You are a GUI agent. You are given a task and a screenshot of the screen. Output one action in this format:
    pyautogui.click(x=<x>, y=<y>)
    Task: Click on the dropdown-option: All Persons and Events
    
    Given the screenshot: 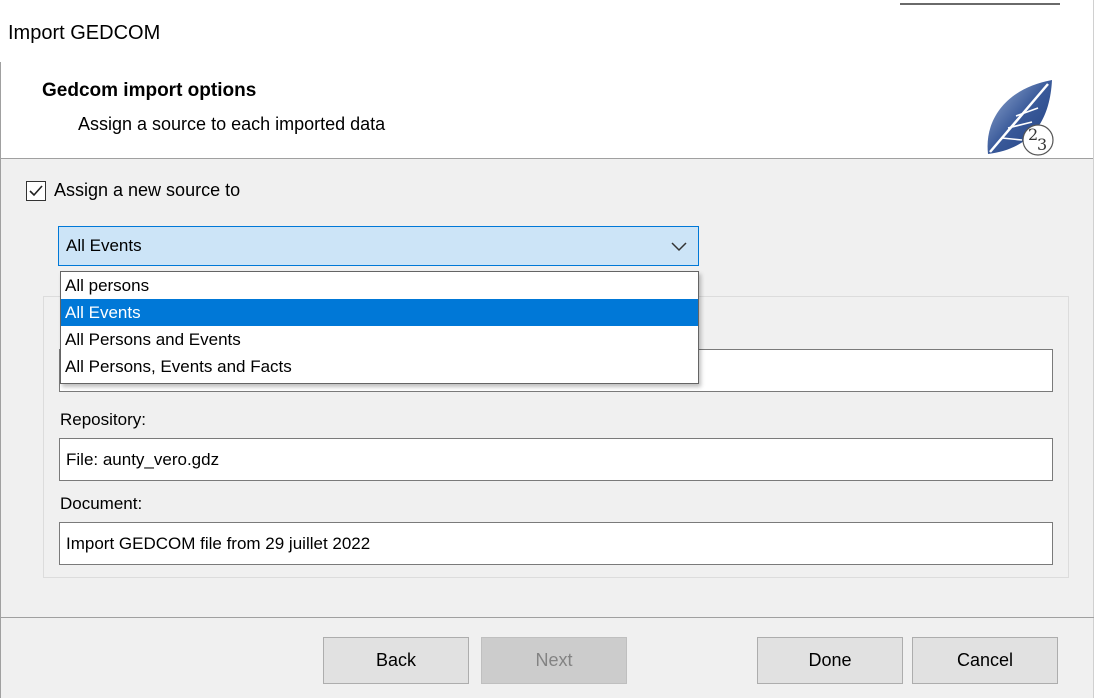 What is the action you would take?
    pyautogui.click(x=379, y=339)
    